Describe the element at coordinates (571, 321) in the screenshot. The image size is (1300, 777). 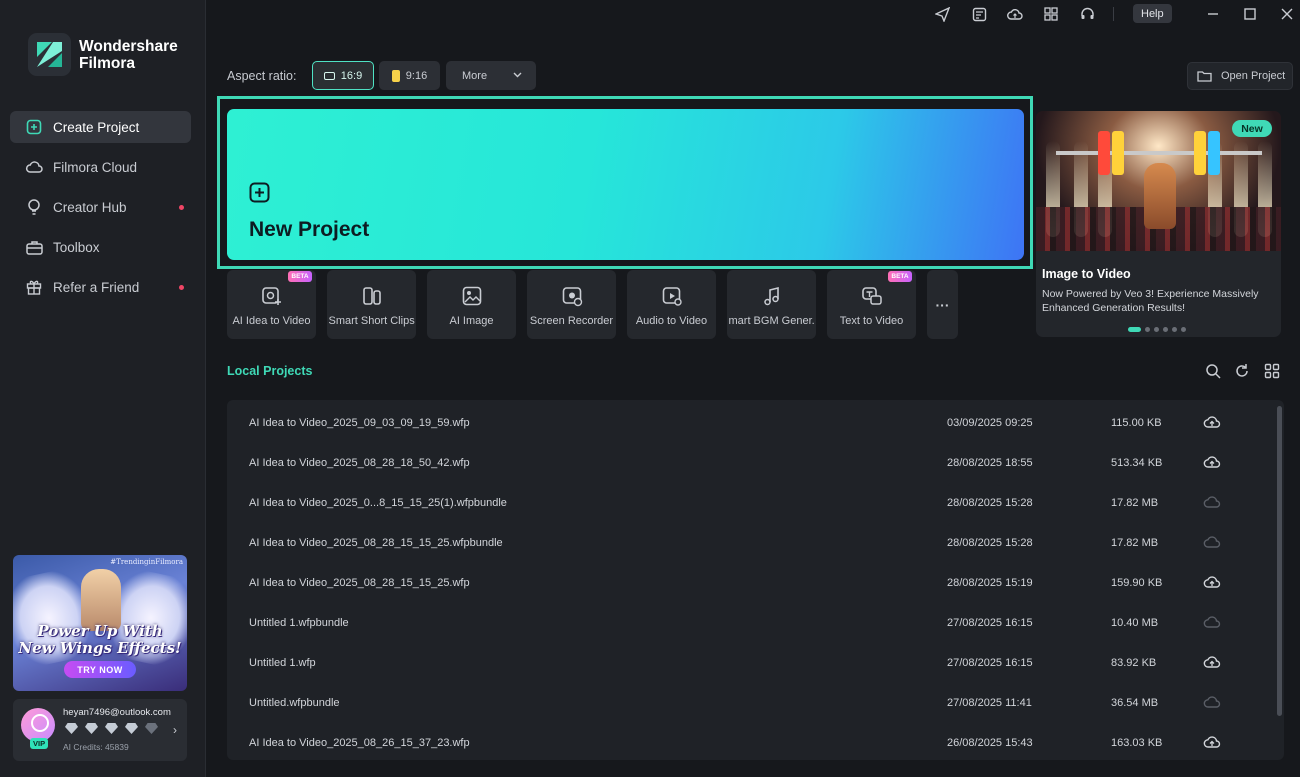
I see `tool-label: Screen Recorder` at that location.